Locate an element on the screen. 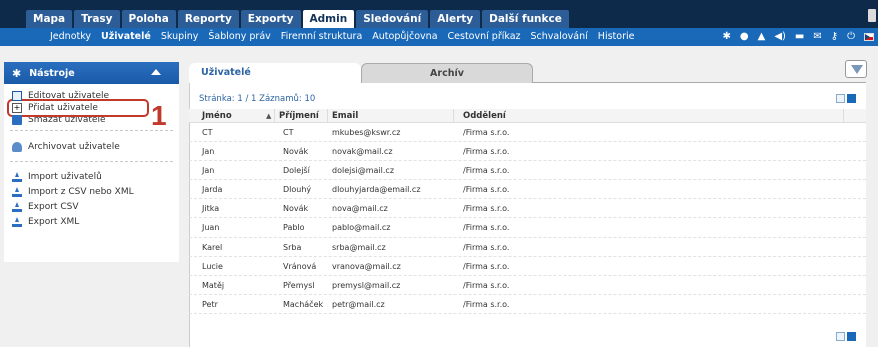 The height and width of the screenshot is (347, 878). main-tab-1: Trasy is located at coordinates (97, 19).